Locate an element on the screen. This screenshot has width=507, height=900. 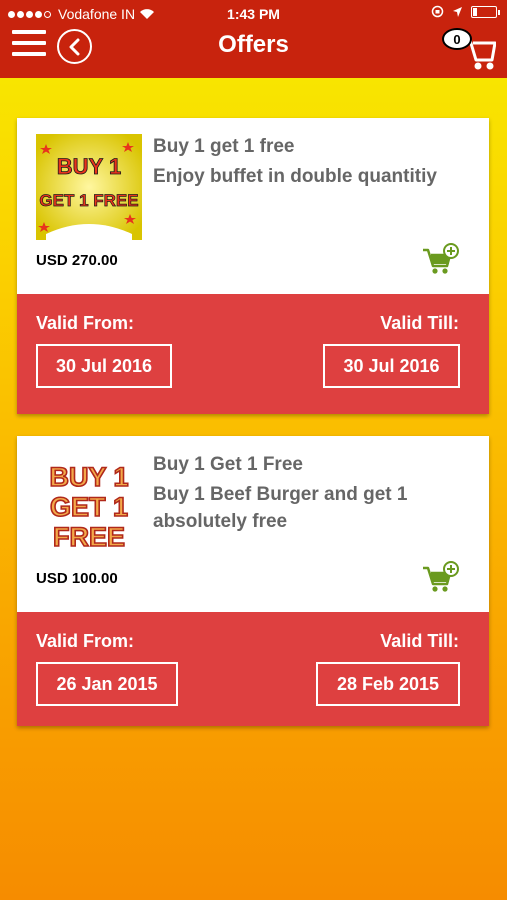
image-text-line: FREE is located at coordinates (89, 537).